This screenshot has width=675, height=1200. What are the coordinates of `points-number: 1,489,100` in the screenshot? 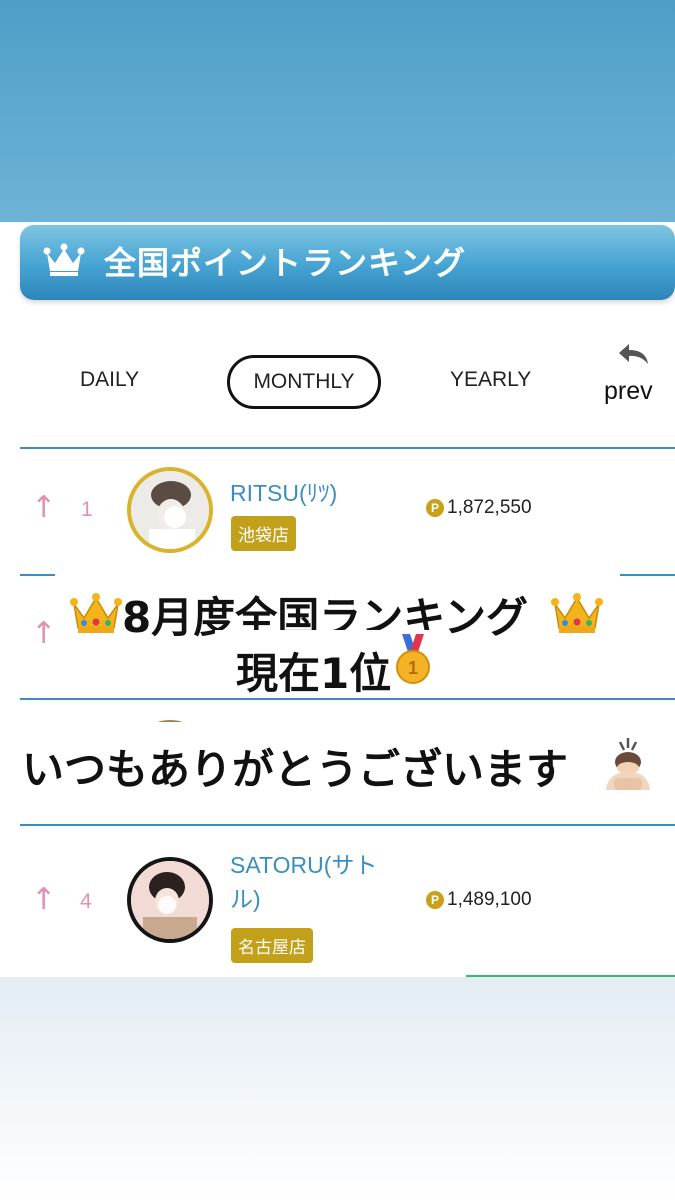 It's located at (489, 899).